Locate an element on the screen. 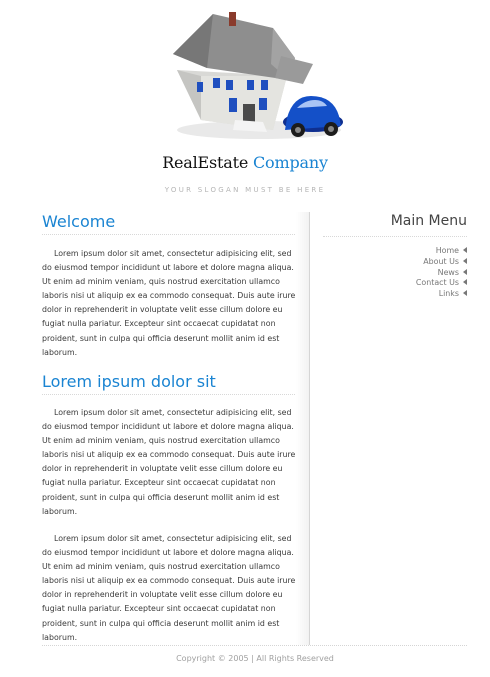 The image size is (490, 677). menu-item-label: Home is located at coordinates (447, 250).